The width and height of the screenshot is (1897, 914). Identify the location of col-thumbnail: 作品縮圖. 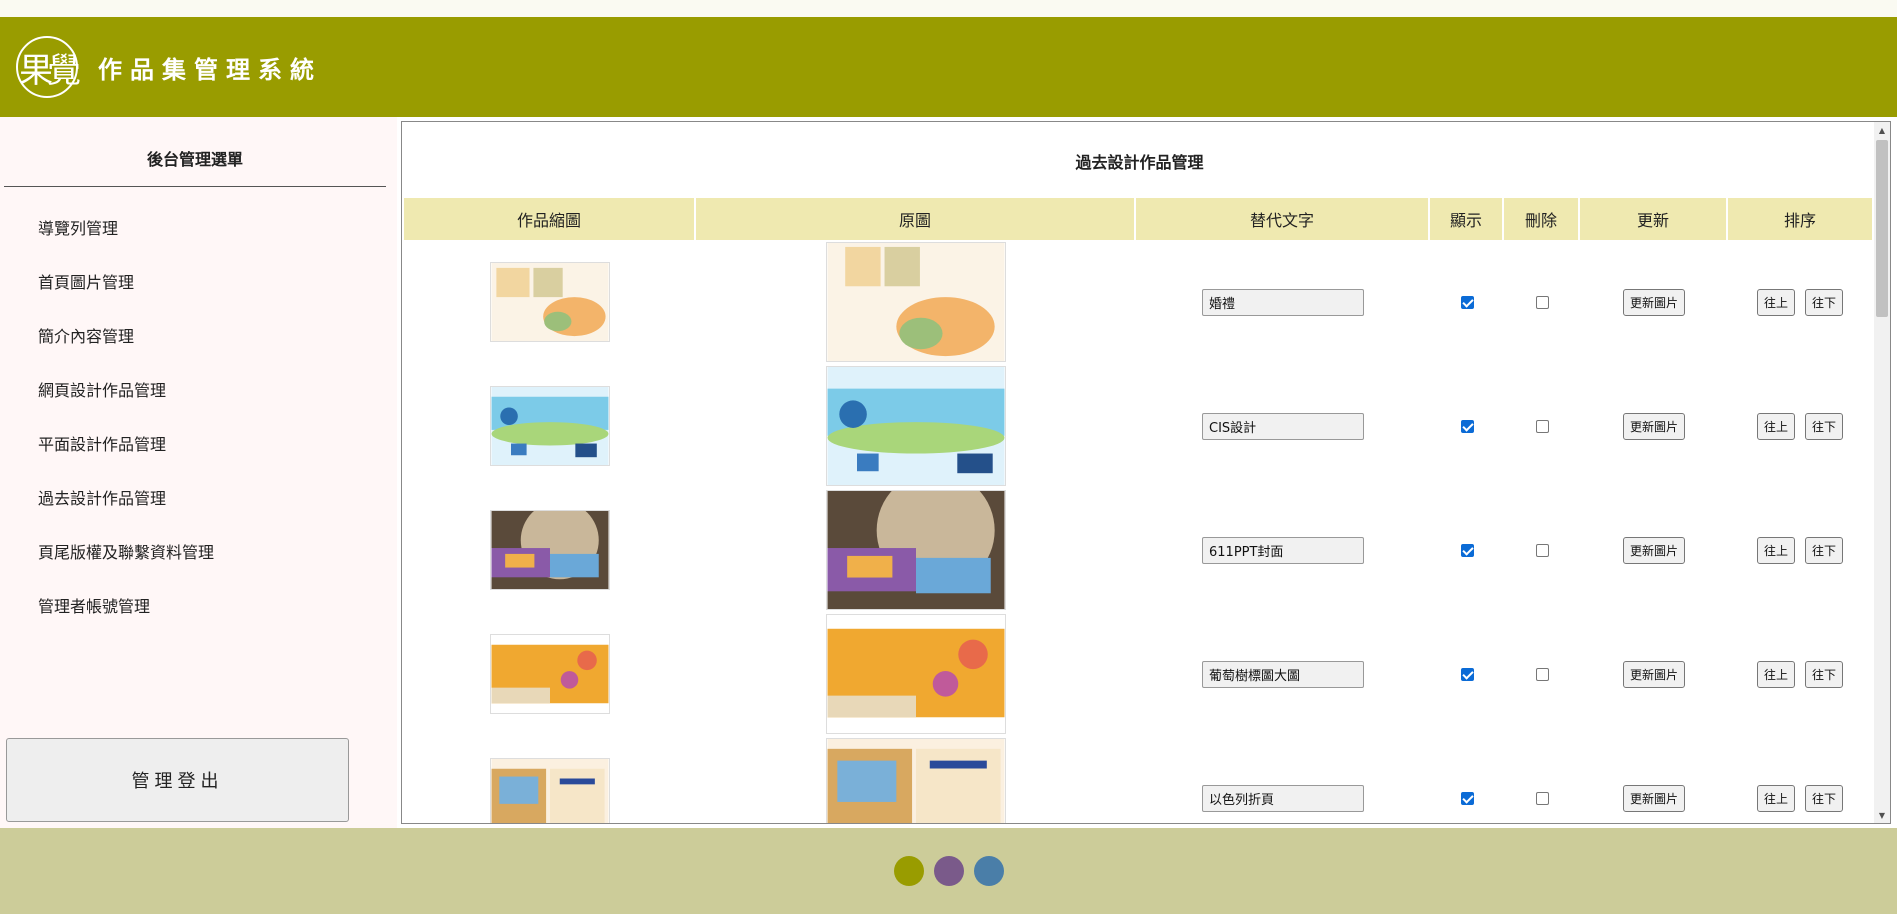
(550, 219).